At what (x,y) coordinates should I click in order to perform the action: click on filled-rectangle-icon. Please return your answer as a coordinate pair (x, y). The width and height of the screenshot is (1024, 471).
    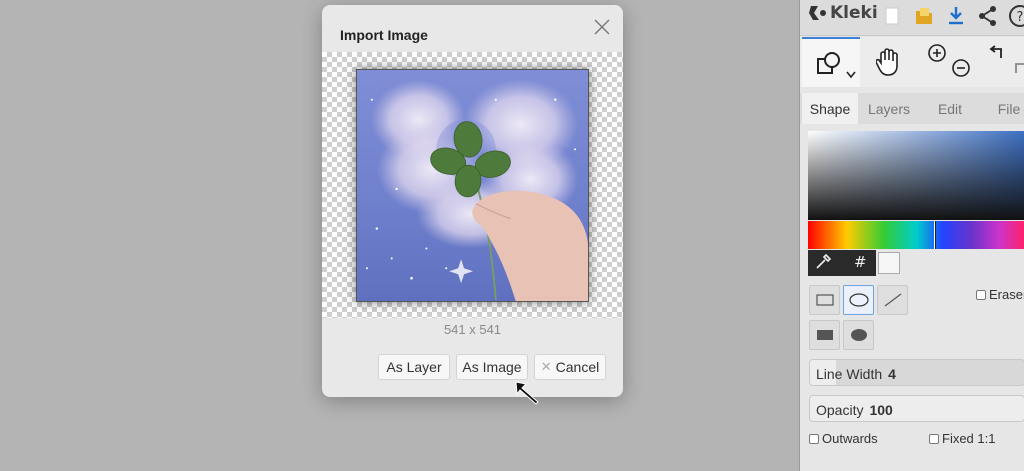
    Looking at the image, I should click on (824, 335).